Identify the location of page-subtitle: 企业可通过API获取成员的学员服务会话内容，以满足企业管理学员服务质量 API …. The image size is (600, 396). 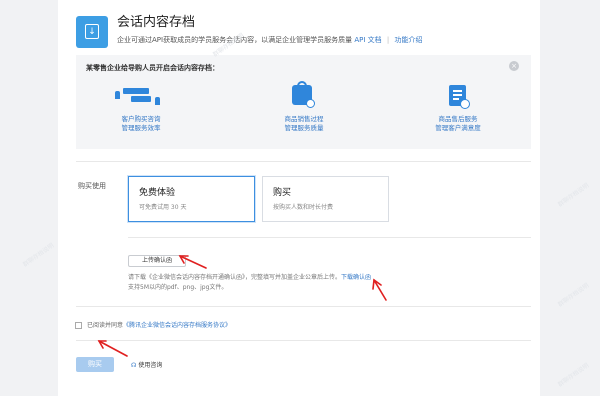
(269, 40).